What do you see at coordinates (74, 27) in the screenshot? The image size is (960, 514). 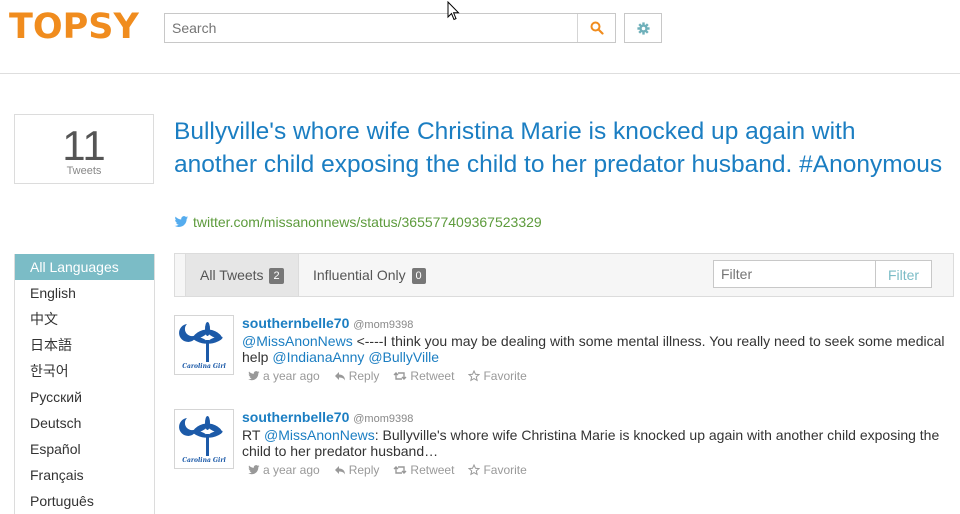 I see `topsy-logo: TOPSY` at bounding box center [74, 27].